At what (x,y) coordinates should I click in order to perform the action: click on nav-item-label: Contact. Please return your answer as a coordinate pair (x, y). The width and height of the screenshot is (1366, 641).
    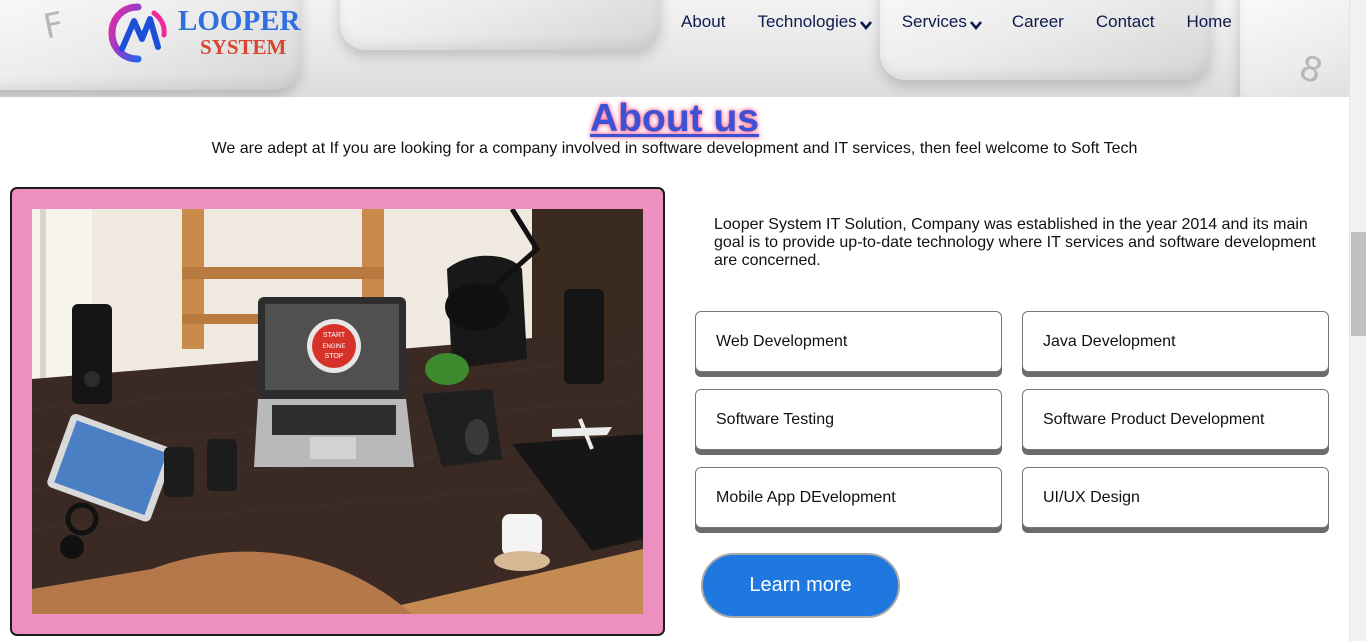
    Looking at the image, I should click on (1125, 21).